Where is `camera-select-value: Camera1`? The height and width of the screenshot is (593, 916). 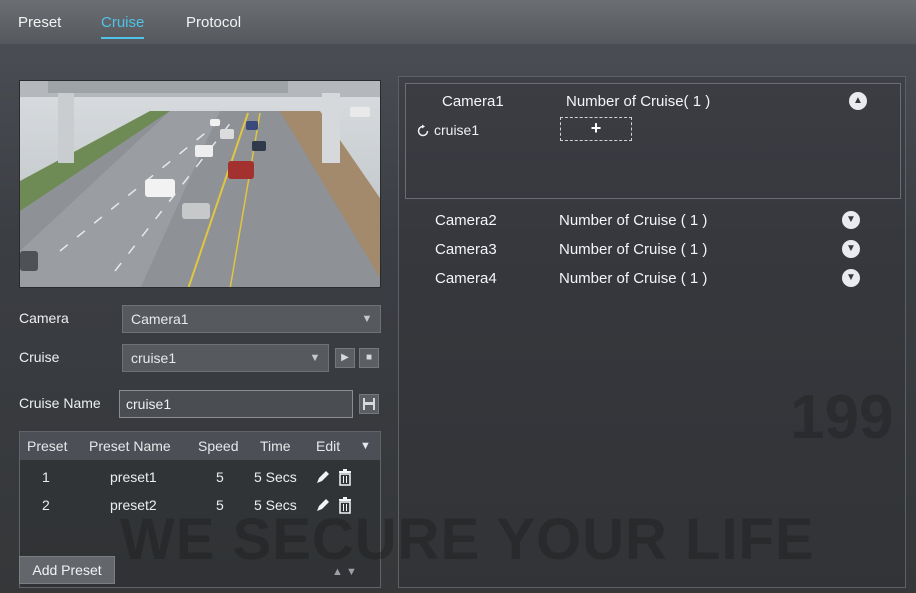 camera-select-value: Camera1 is located at coordinates (160, 319).